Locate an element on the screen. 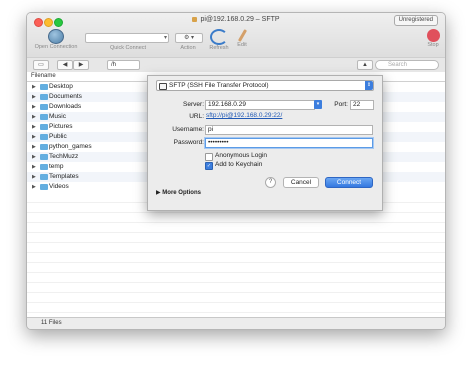 This screenshot has height=367, width=474. parent-directory-button: ▲ is located at coordinates (365, 65).